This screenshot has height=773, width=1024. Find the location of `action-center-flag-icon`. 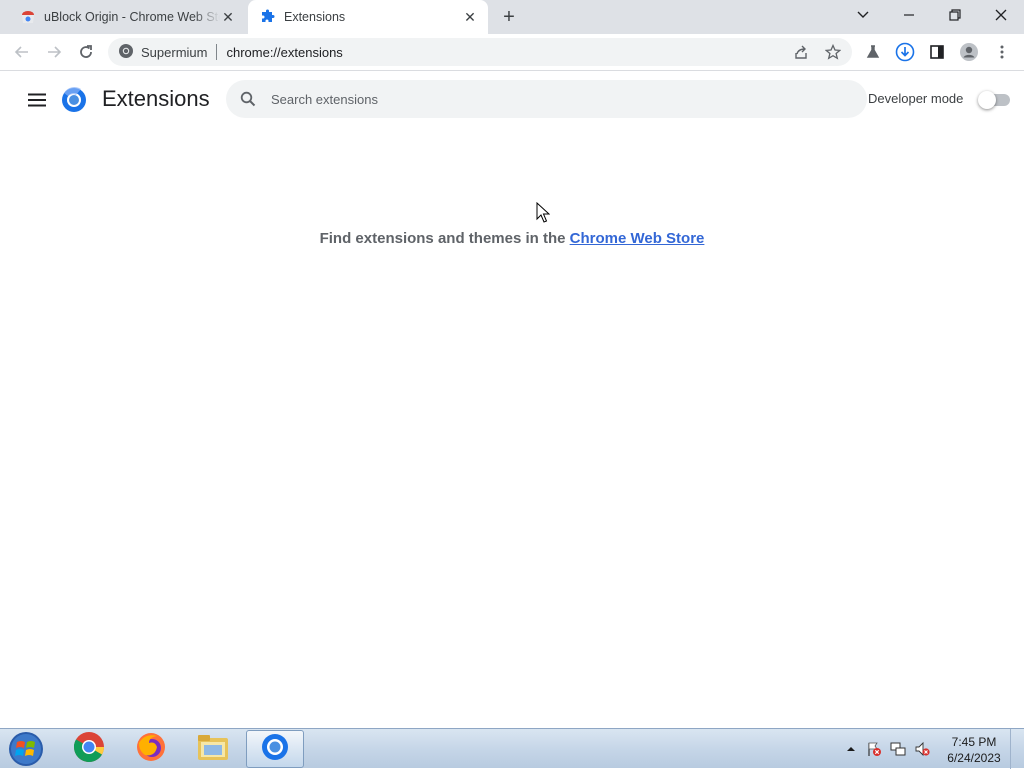

action-center-flag-icon is located at coordinates (874, 749).